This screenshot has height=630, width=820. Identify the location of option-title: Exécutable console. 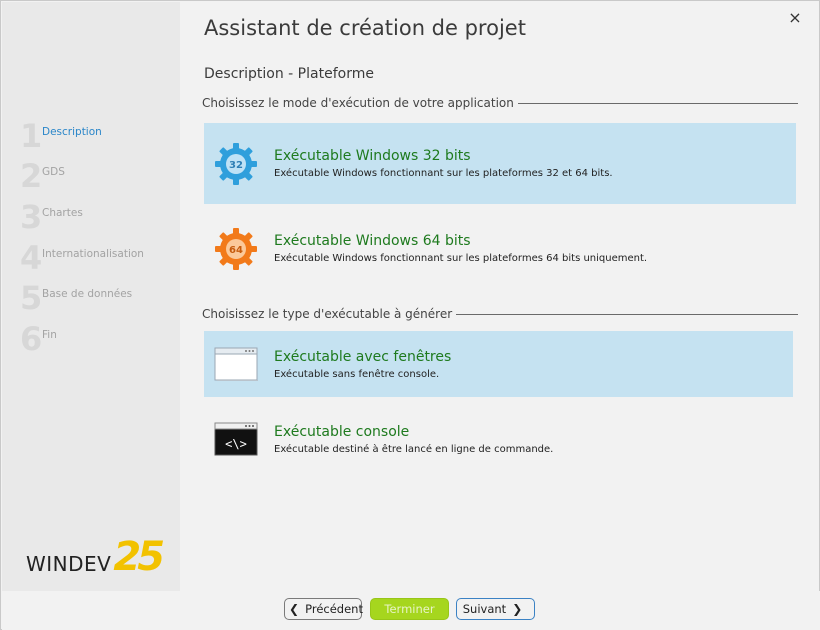
(342, 431).